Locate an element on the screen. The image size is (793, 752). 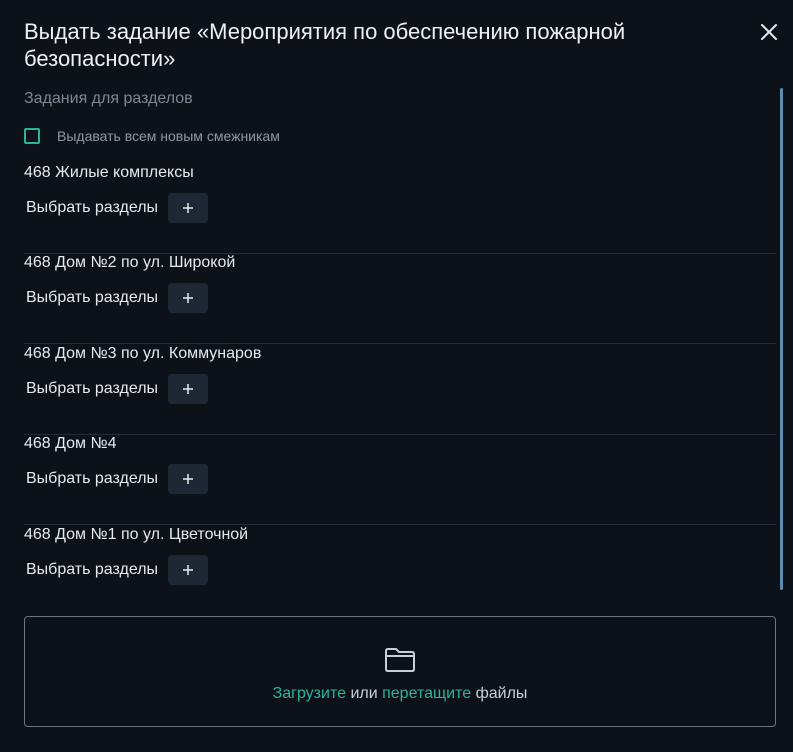
file-dropzone: Загрузите или перетащите файлы is located at coordinates (400, 671).